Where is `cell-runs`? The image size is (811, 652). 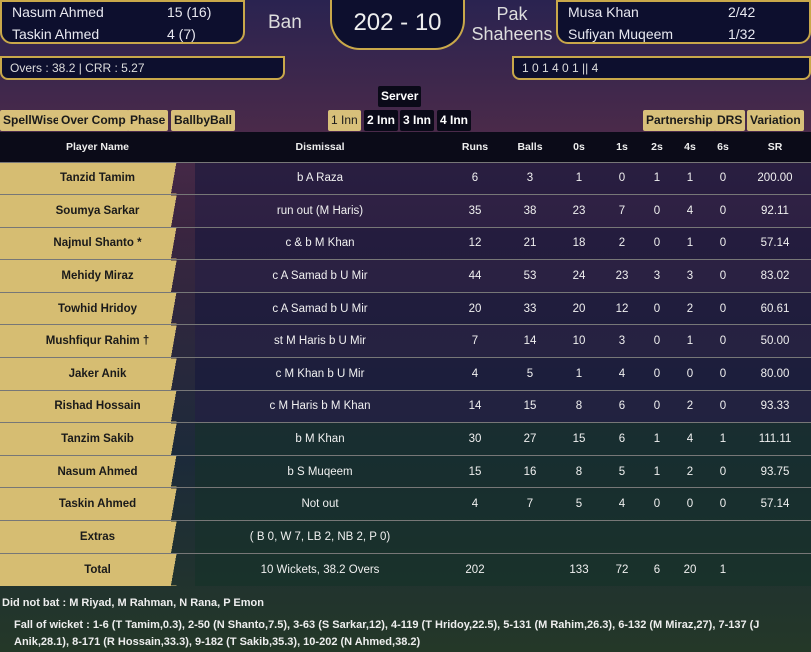
cell-runs is located at coordinates (475, 537).